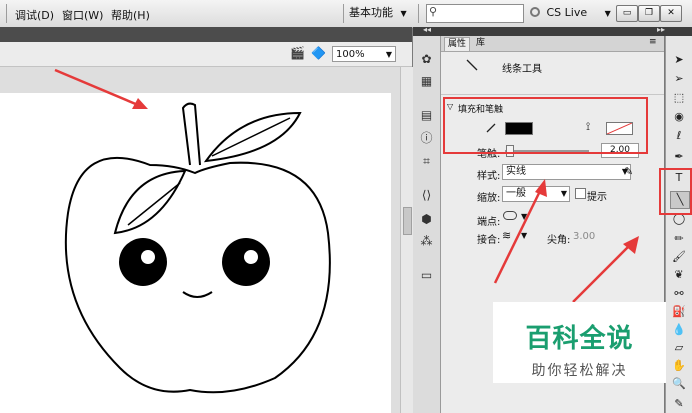  What do you see at coordinates (197, 294) in the screenshot?
I see `apple-mouth` at bounding box center [197, 294].